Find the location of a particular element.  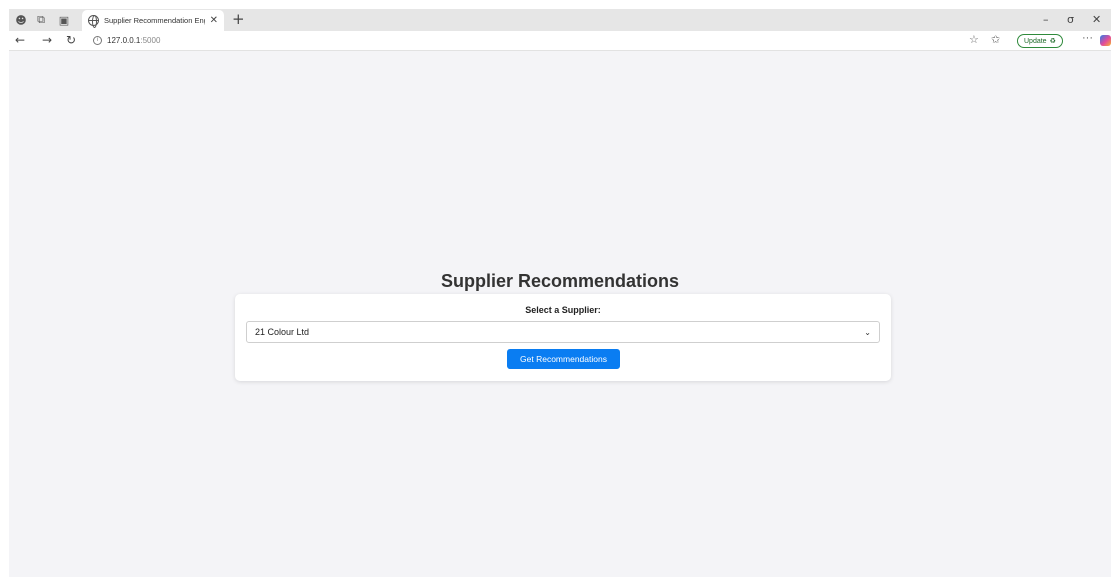

favorites-icon: ✩ is located at coordinates (995, 39).